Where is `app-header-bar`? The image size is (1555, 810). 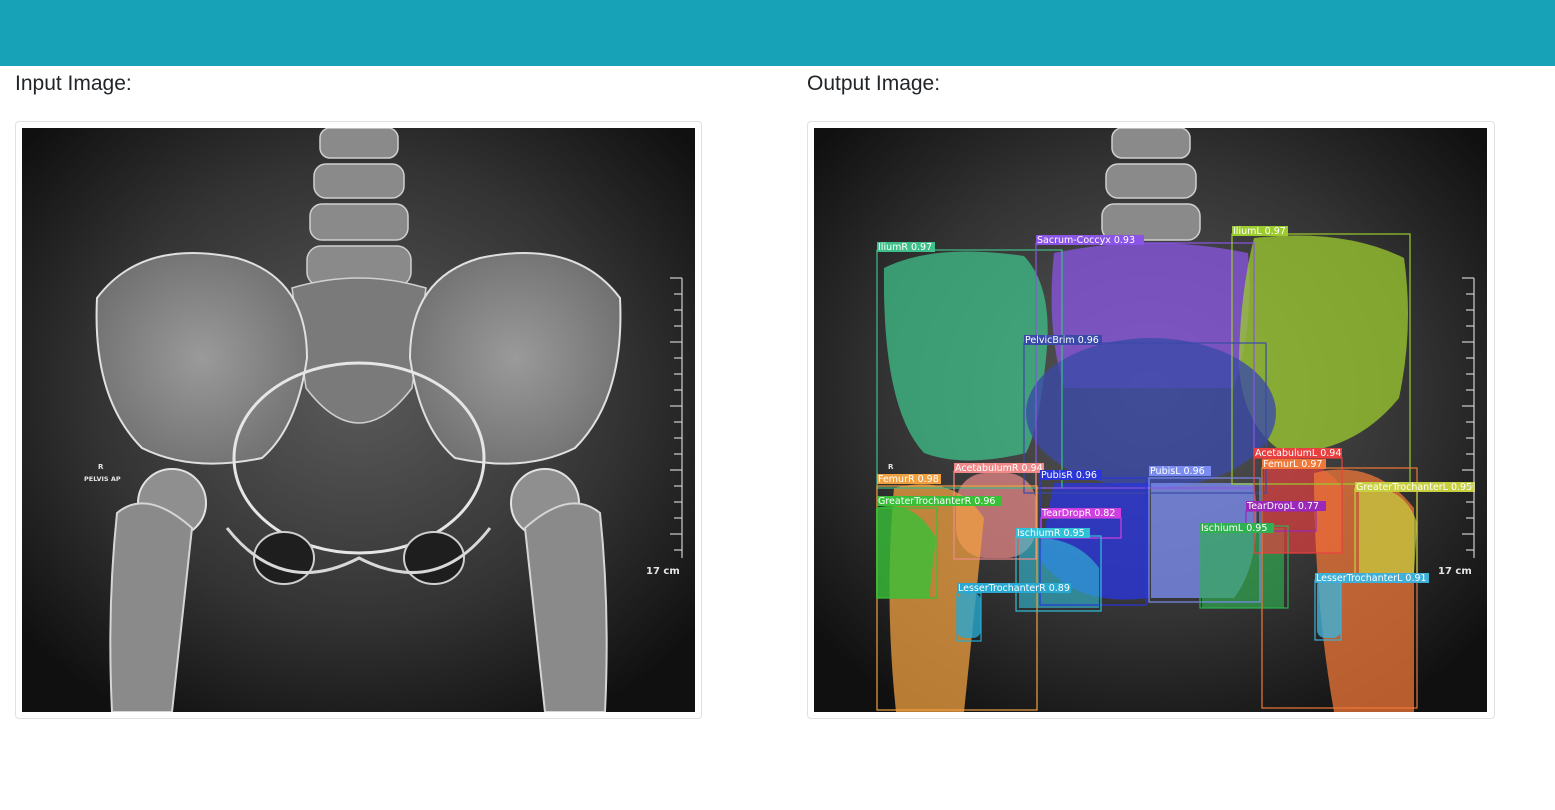 app-header-bar is located at coordinates (777, 33).